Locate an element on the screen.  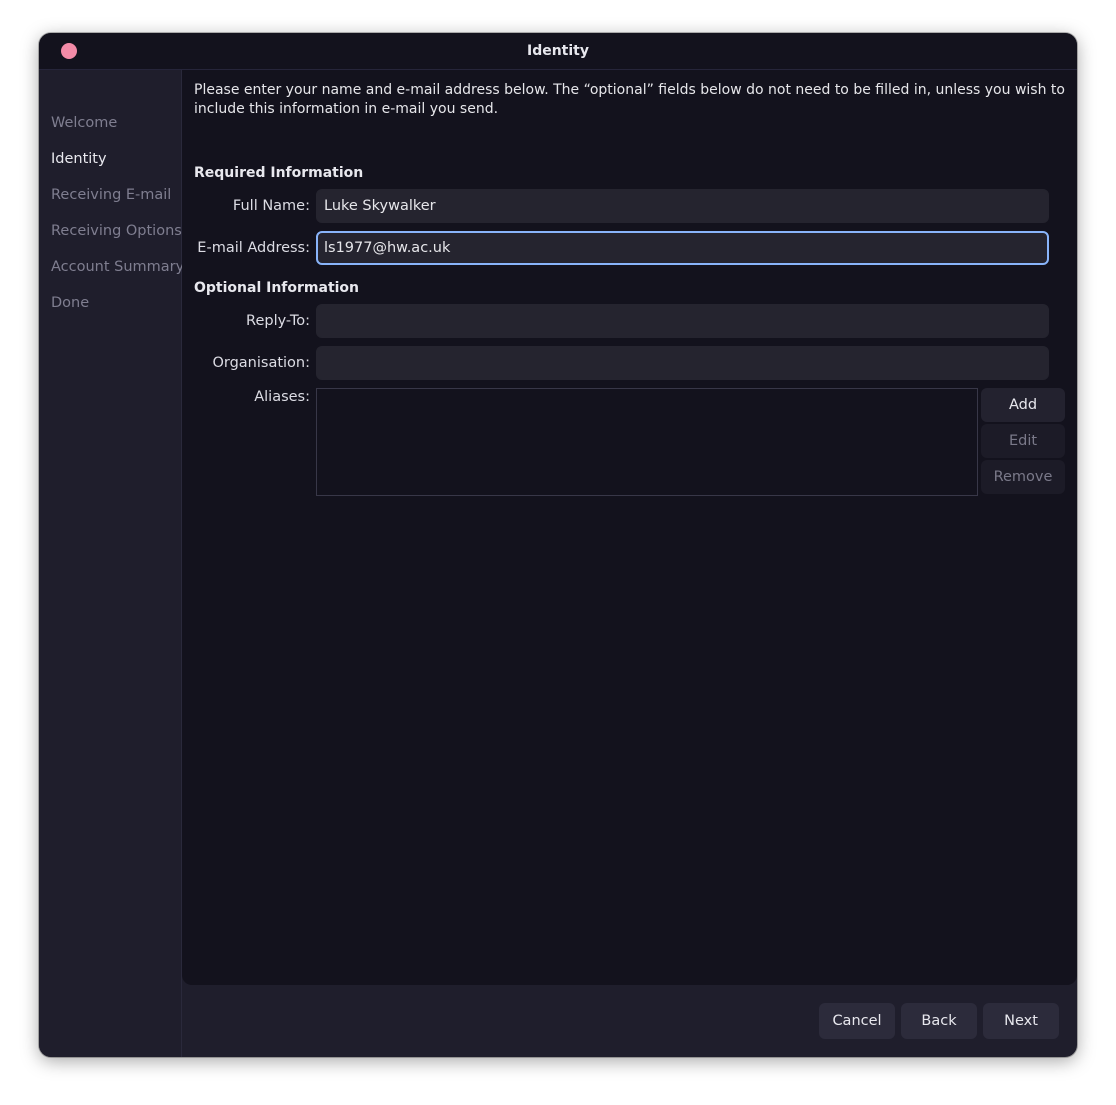
reply-to-label: Reply-To: is located at coordinates (278, 321).